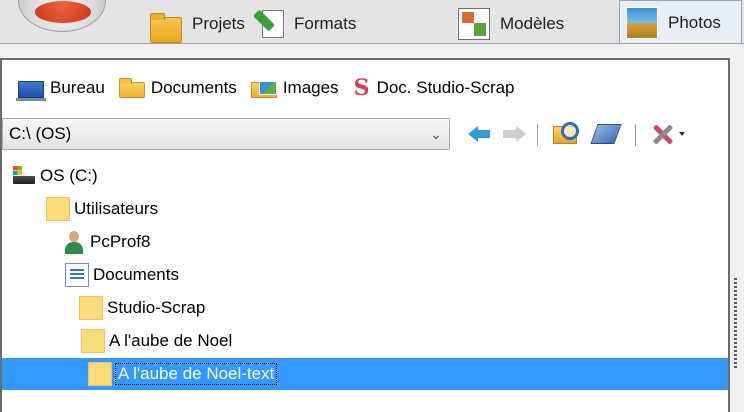 The image size is (744, 412). What do you see at coordinates (77, 87) in the screenshot?
I see `favorite-label: Bureau` at bounding box center [77, 87].